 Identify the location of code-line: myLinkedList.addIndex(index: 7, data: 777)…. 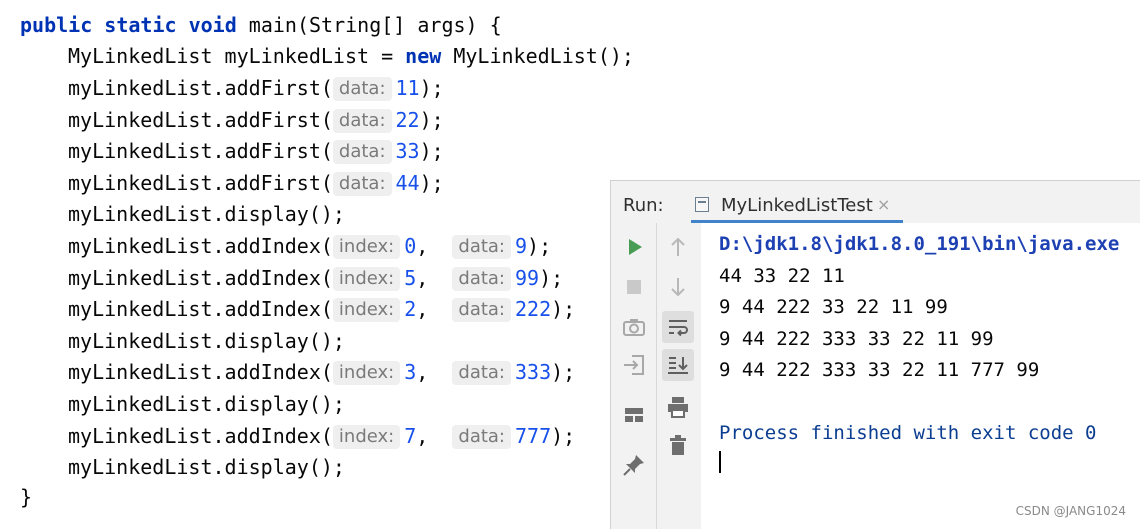
(321, 436).